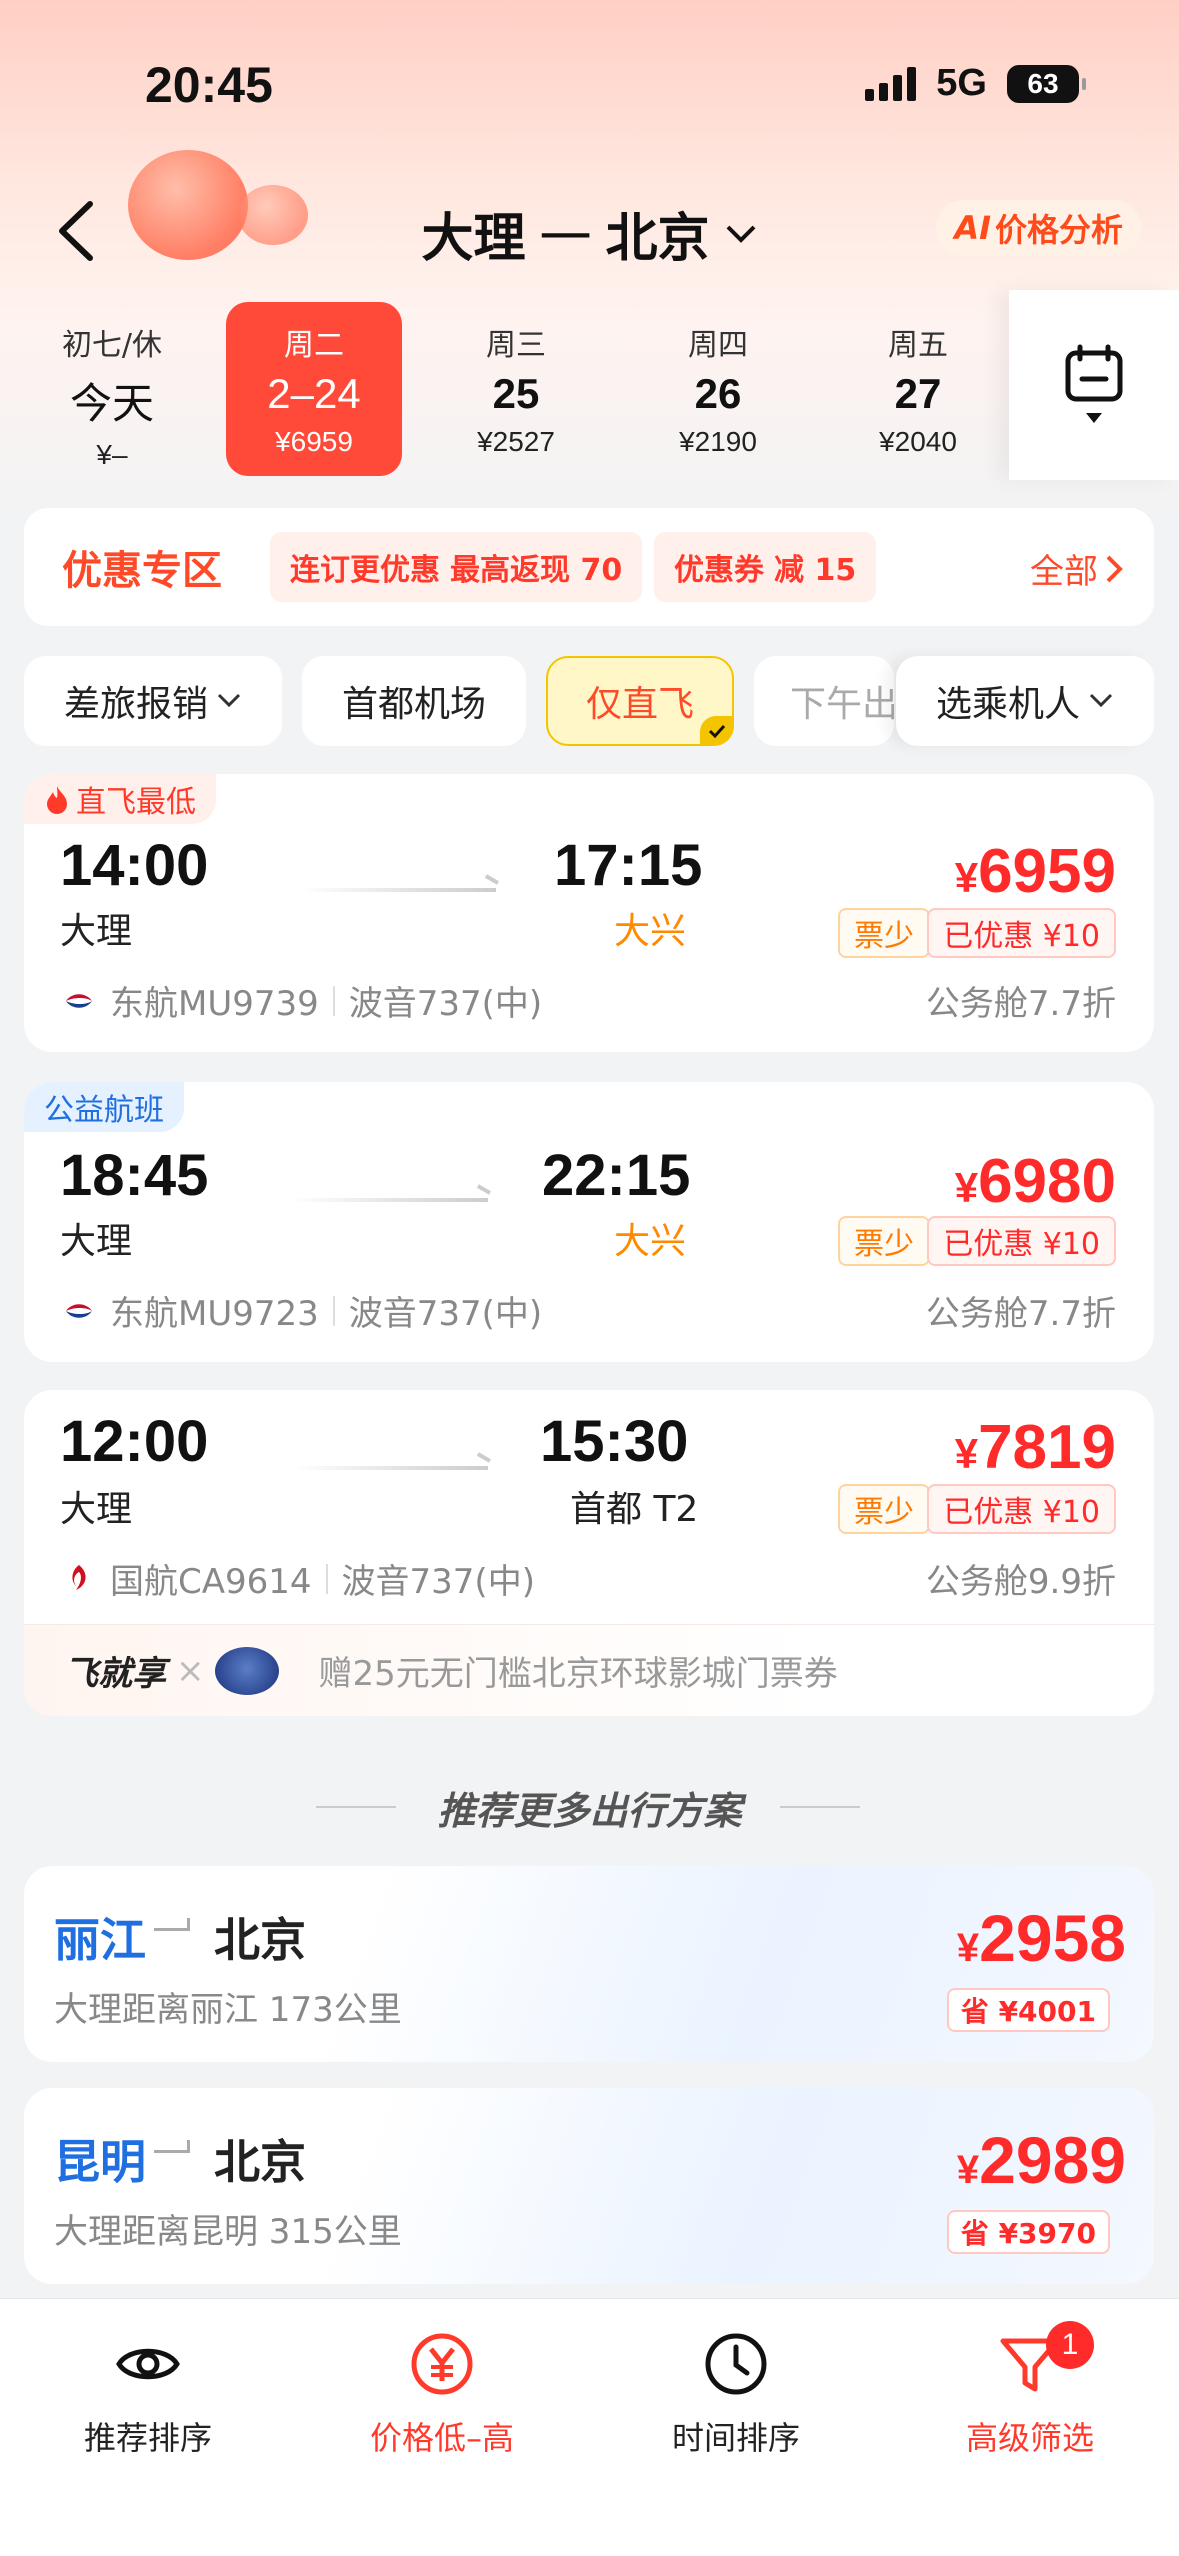 The height and width of the screenshot is (2556, 1179). Describe the element at coordinates (765, 567) in the screenshot. I see `promo-chip-coupon: 优惠券 减 15` at that location.